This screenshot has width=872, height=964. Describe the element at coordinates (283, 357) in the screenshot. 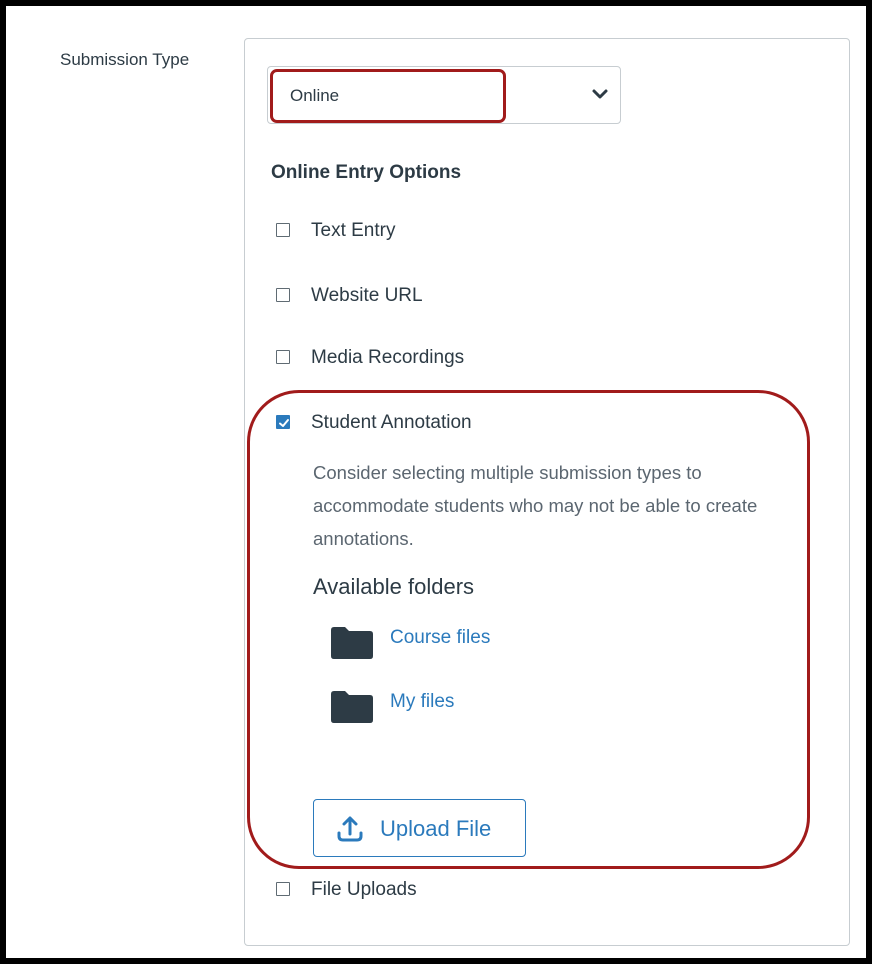

I see `media-recordings-checkbox` at that location.